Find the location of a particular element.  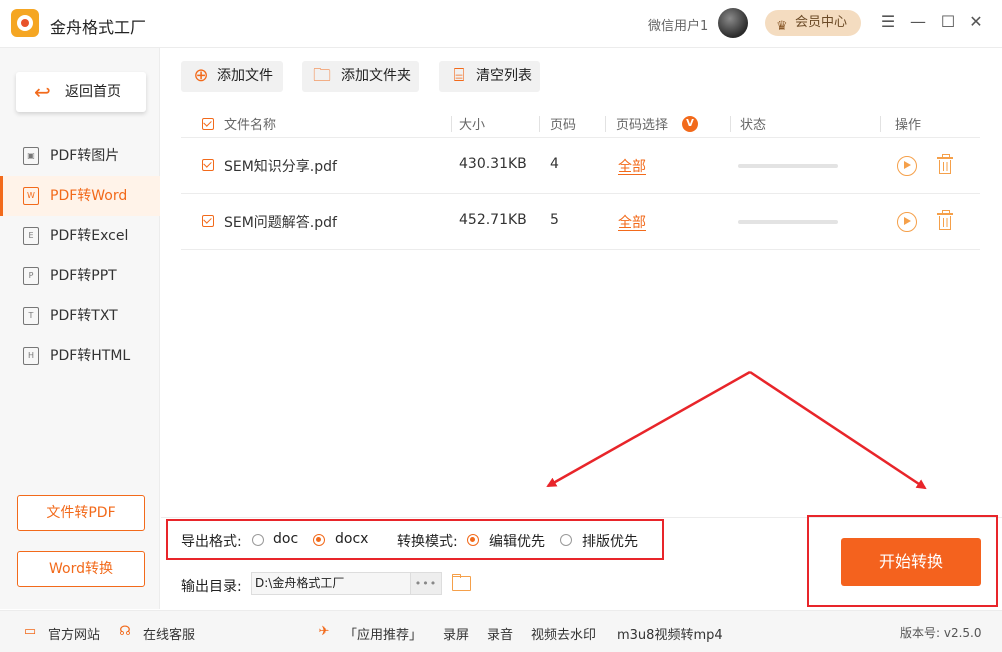

vip-center-button: ♛ 会员中心 is located at coordinates (813, 23).